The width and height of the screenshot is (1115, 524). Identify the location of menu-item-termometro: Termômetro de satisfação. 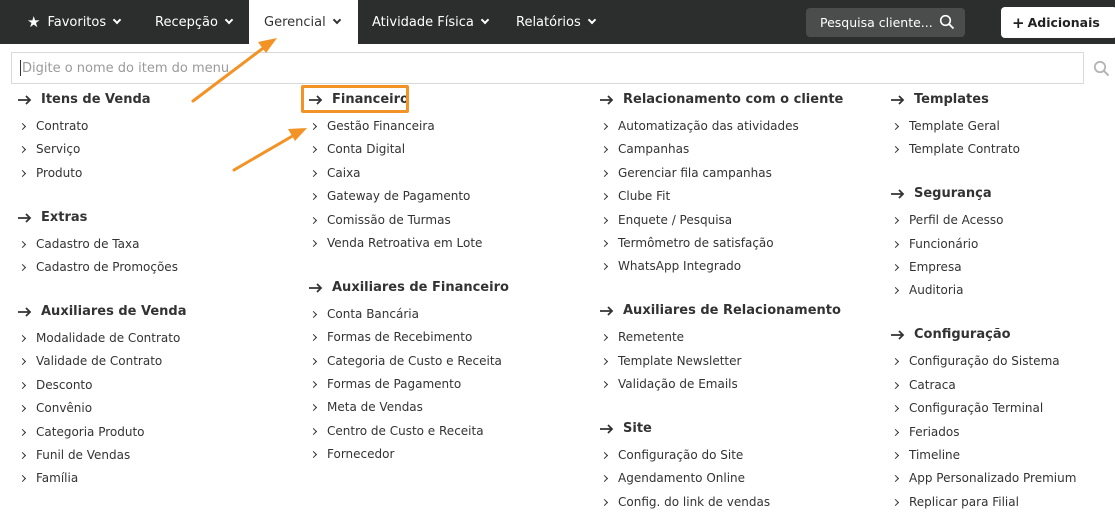
(687, 243).